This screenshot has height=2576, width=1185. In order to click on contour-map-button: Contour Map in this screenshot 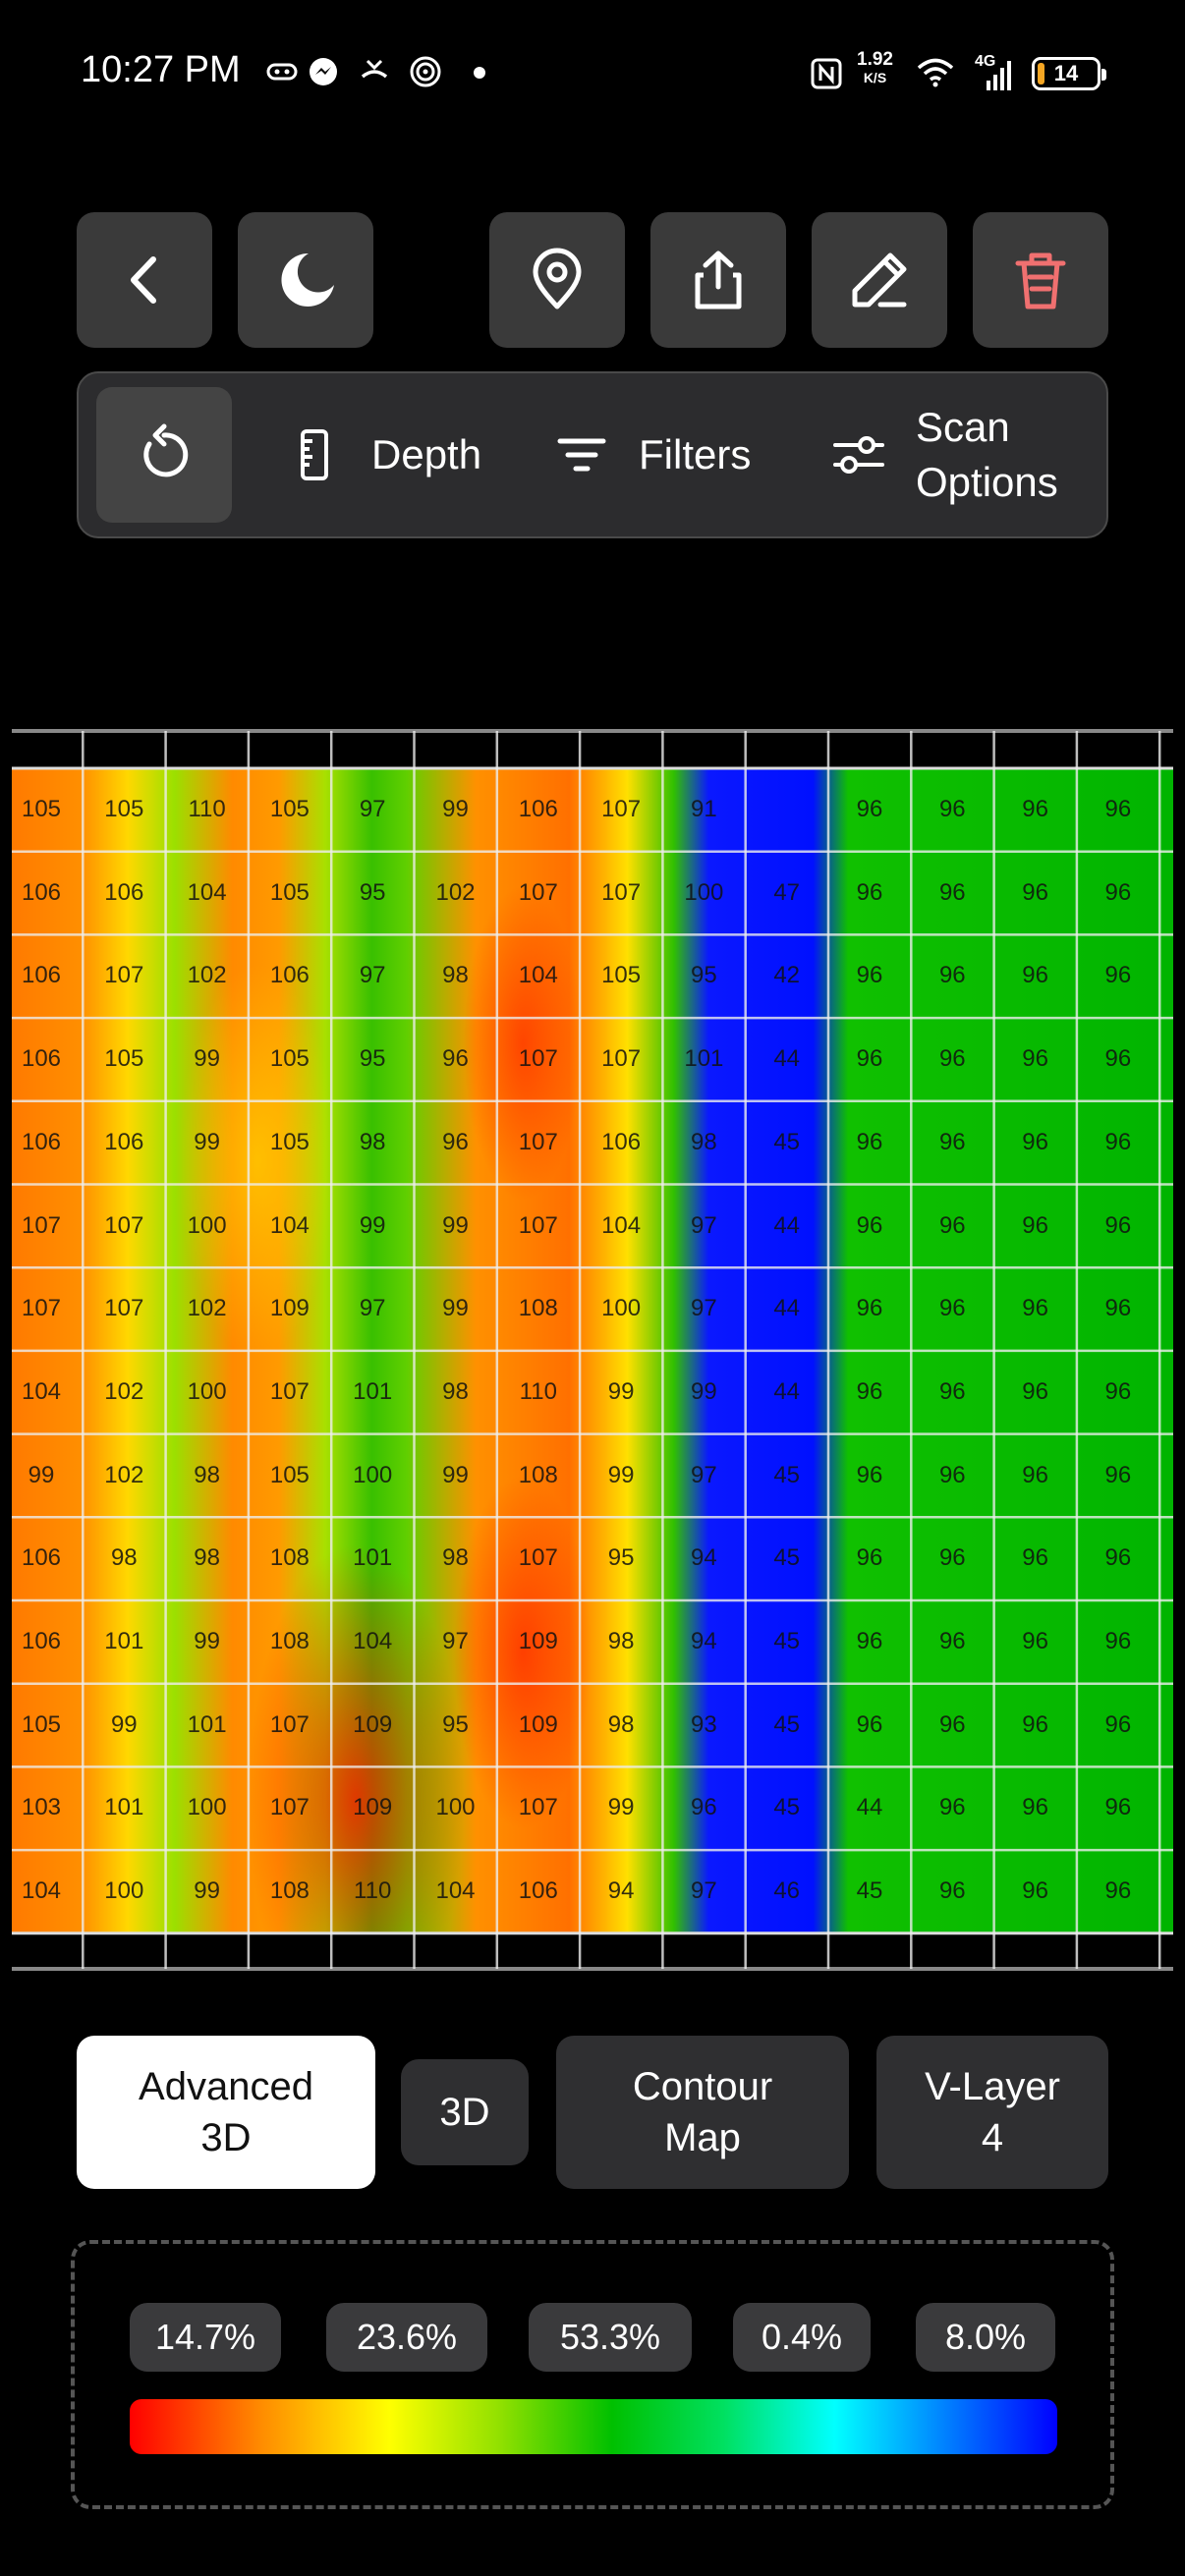, I will do `click(703, 2112)`.